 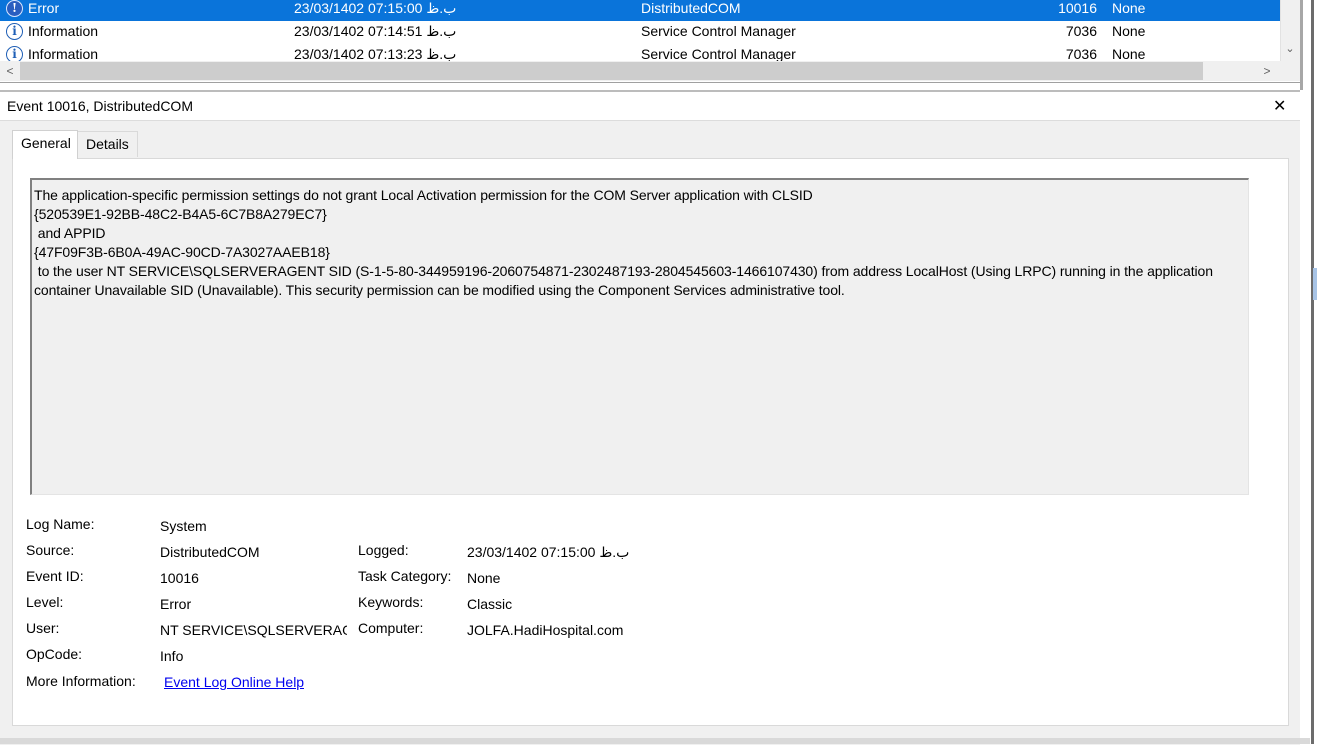 What do you see at coordinates (175, 604) in the screenshot?
I see `level-value: Error` at bounding box center [175, 604].